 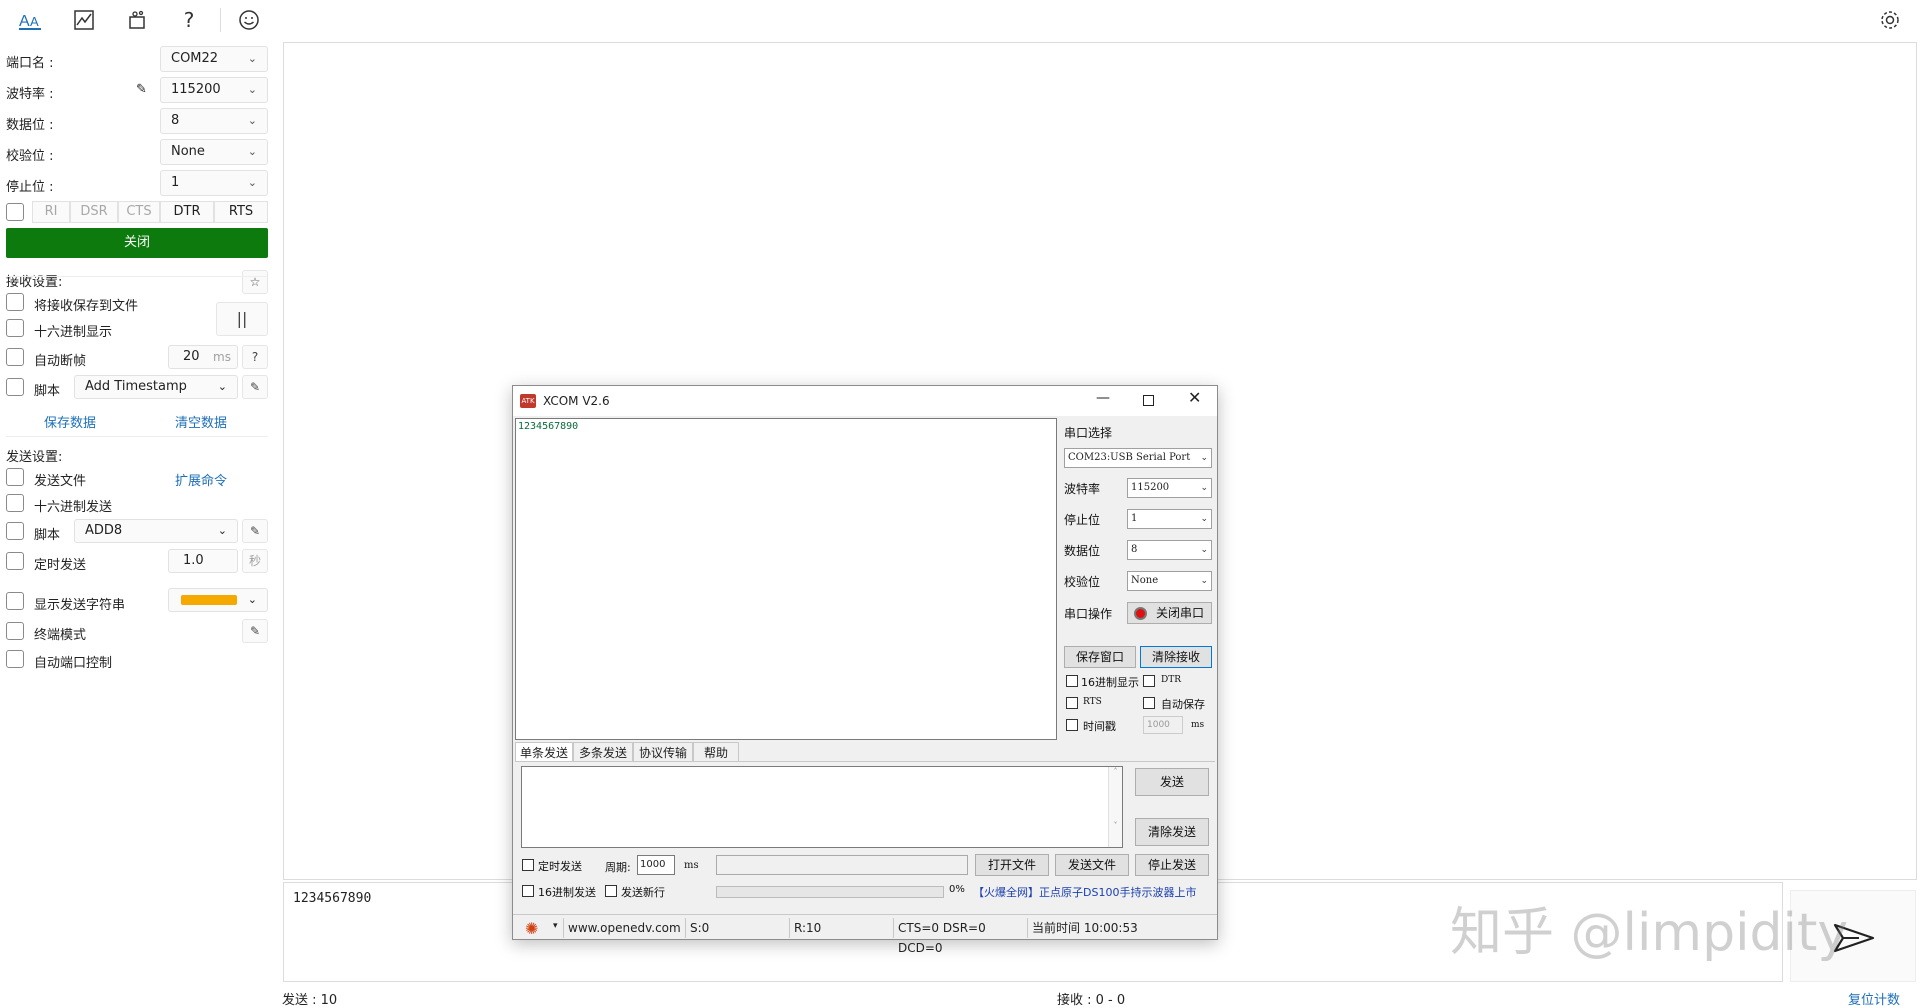 I want to click on xcom-stop-select: 1 ⌄, so click(x=1169, y=519).